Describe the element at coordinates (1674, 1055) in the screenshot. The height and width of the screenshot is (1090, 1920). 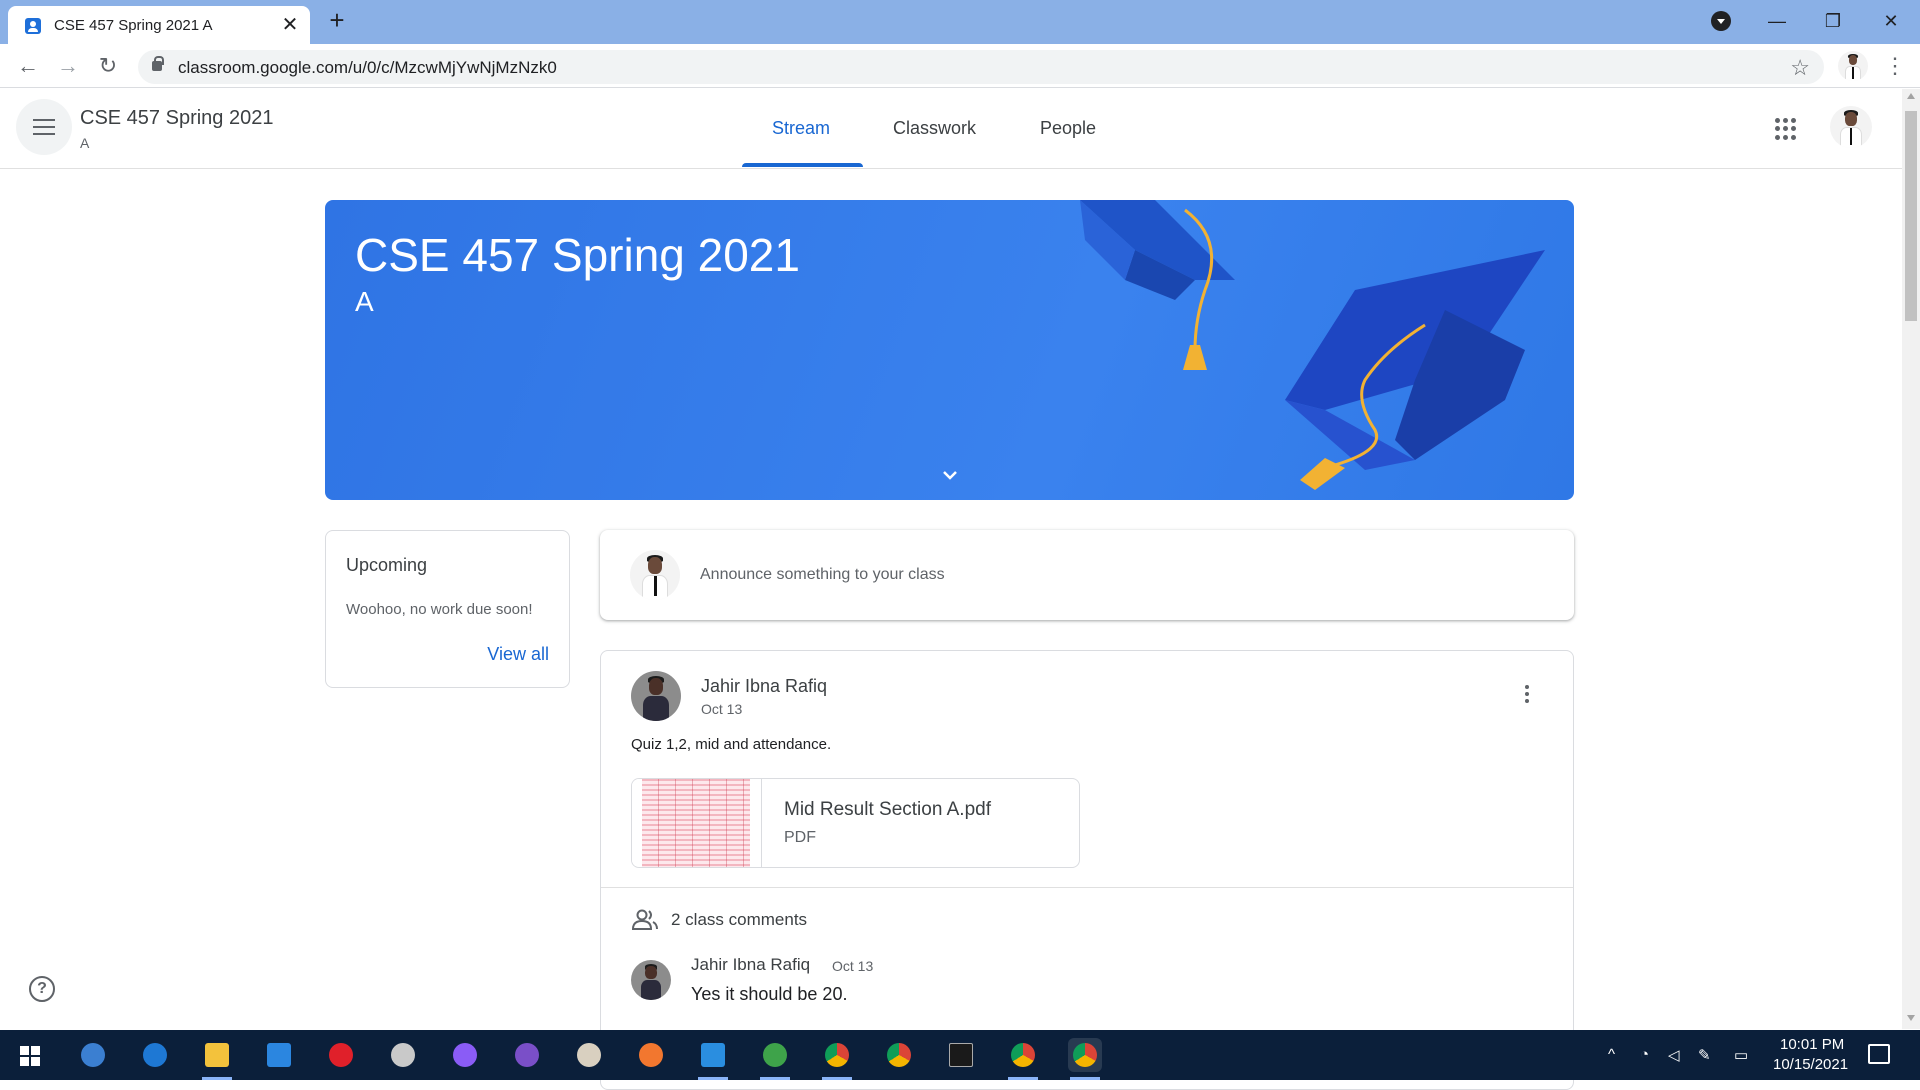
I see `volume-icon: ◁` at that location.